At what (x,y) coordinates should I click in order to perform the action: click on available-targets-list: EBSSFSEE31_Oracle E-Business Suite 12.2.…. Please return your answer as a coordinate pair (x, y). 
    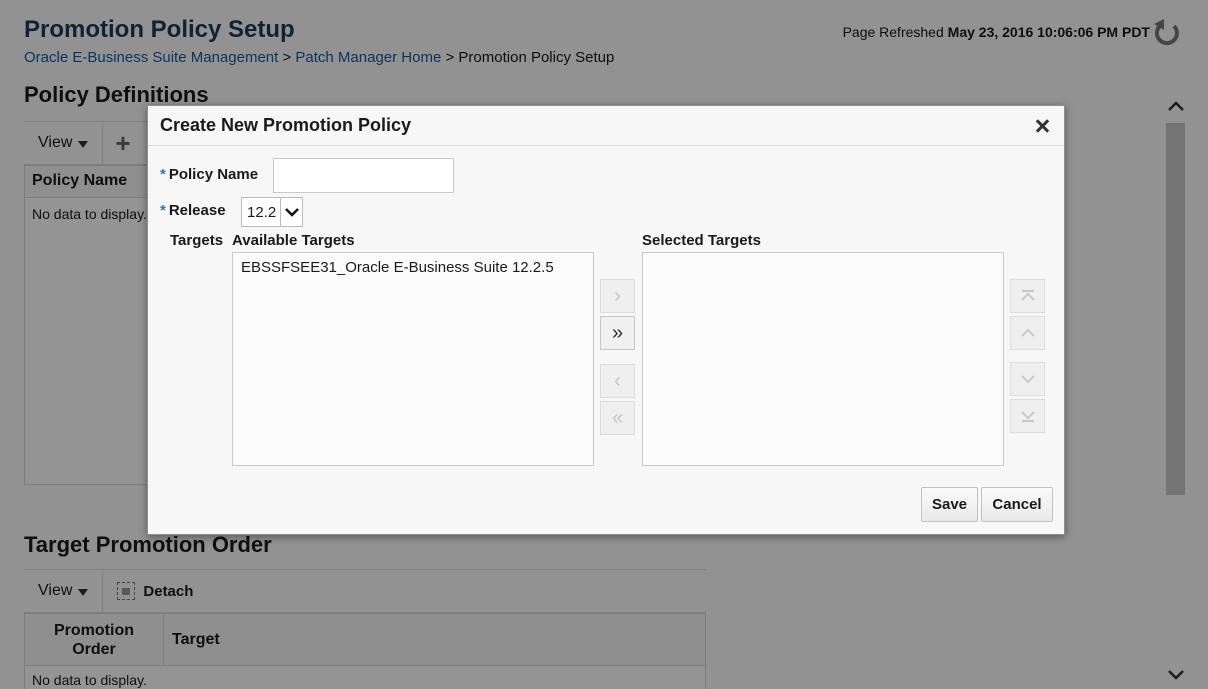
    Looking at the image, I should click on (413, 359).